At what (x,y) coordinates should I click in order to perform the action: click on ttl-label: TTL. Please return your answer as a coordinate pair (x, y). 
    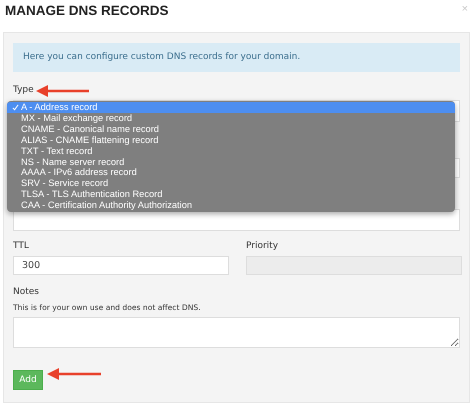
    Looking at the image, I should click on (21, 246).